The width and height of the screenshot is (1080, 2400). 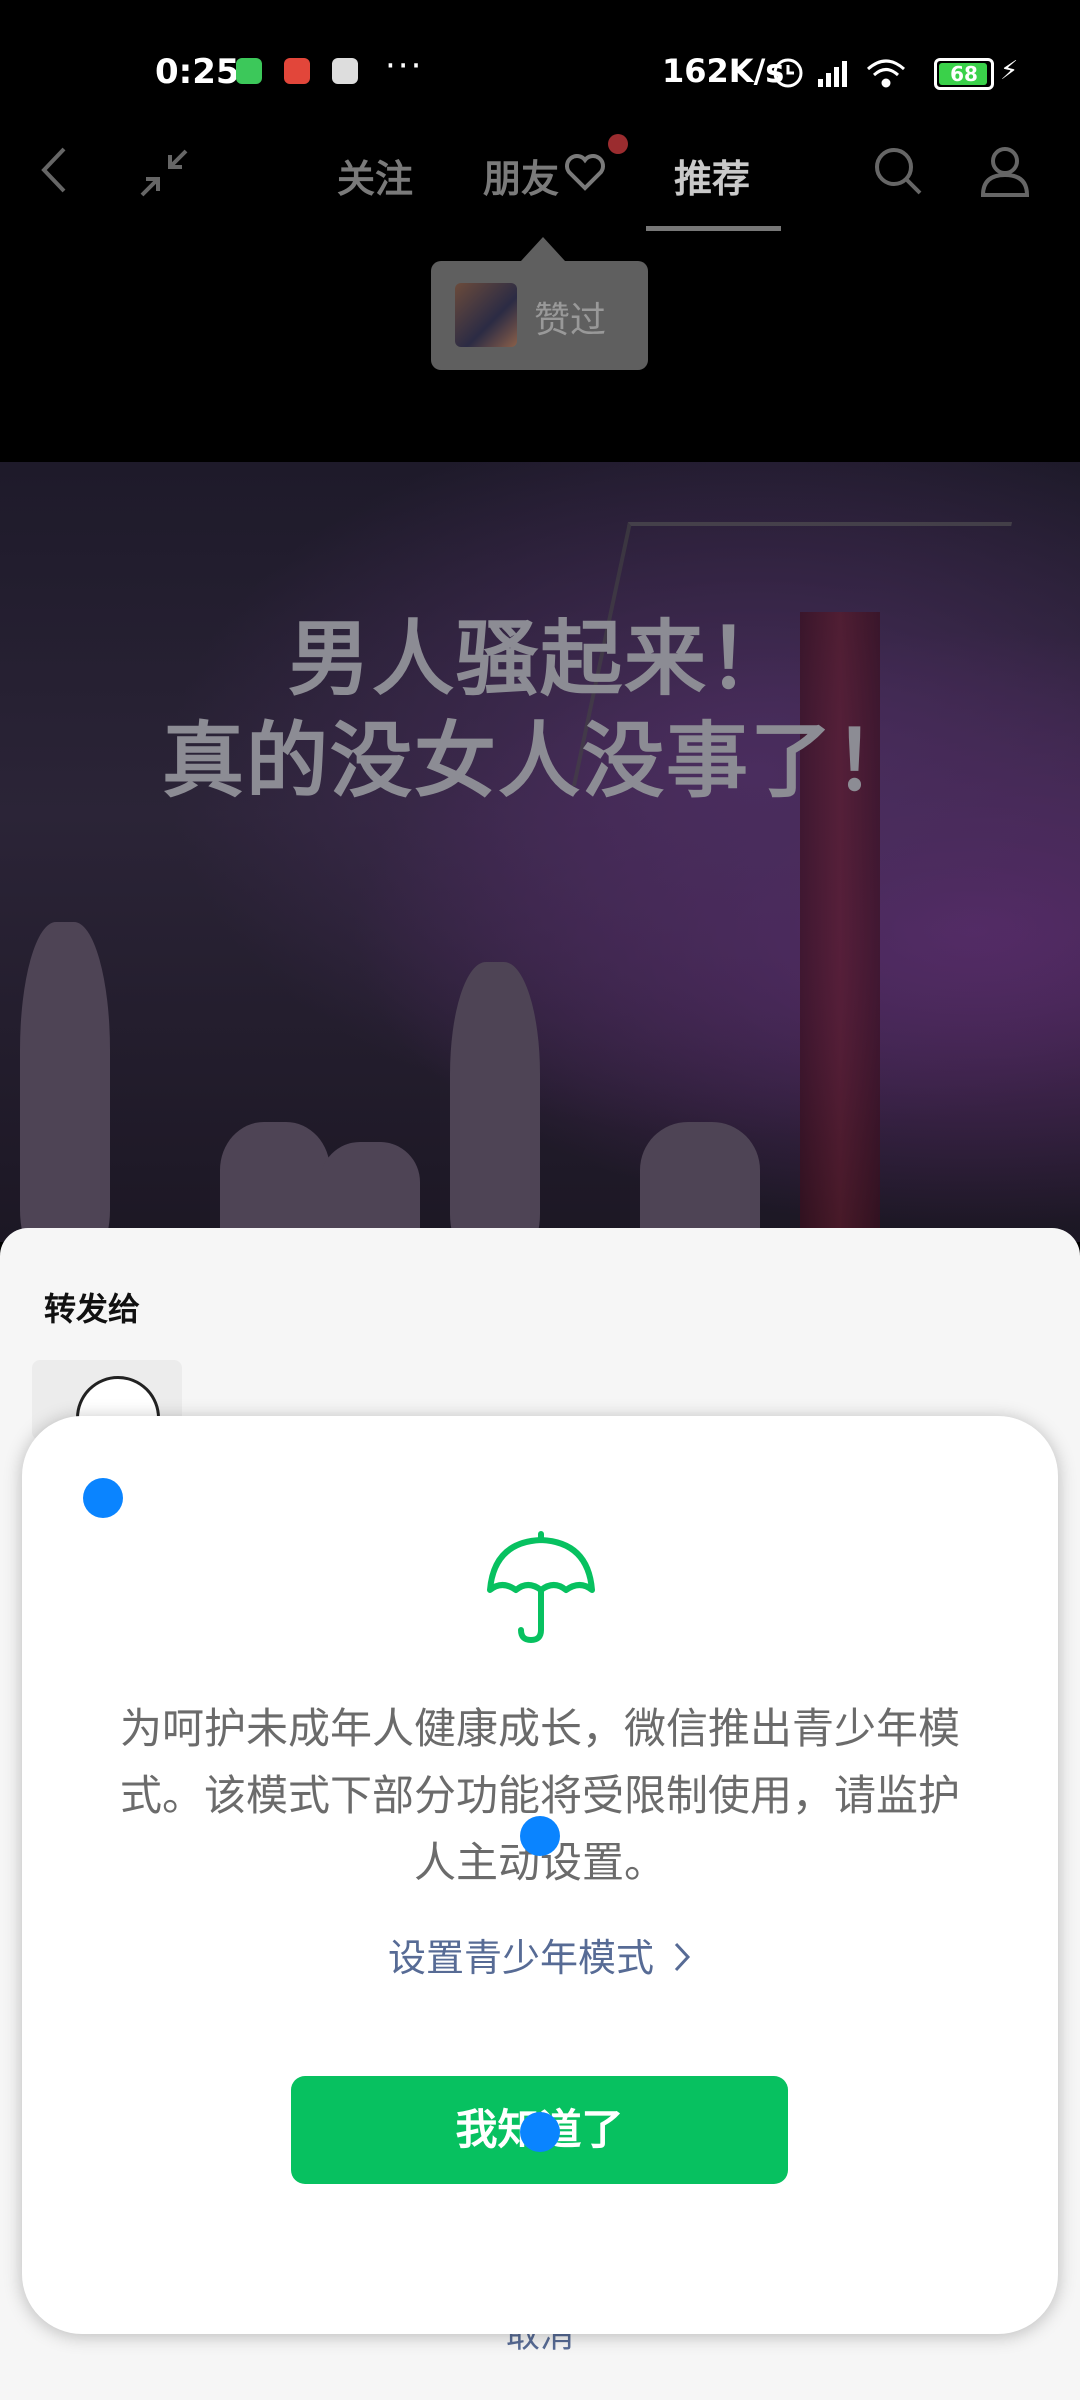 I want to click on active-tab-indicator, so click(x=713, y=228).